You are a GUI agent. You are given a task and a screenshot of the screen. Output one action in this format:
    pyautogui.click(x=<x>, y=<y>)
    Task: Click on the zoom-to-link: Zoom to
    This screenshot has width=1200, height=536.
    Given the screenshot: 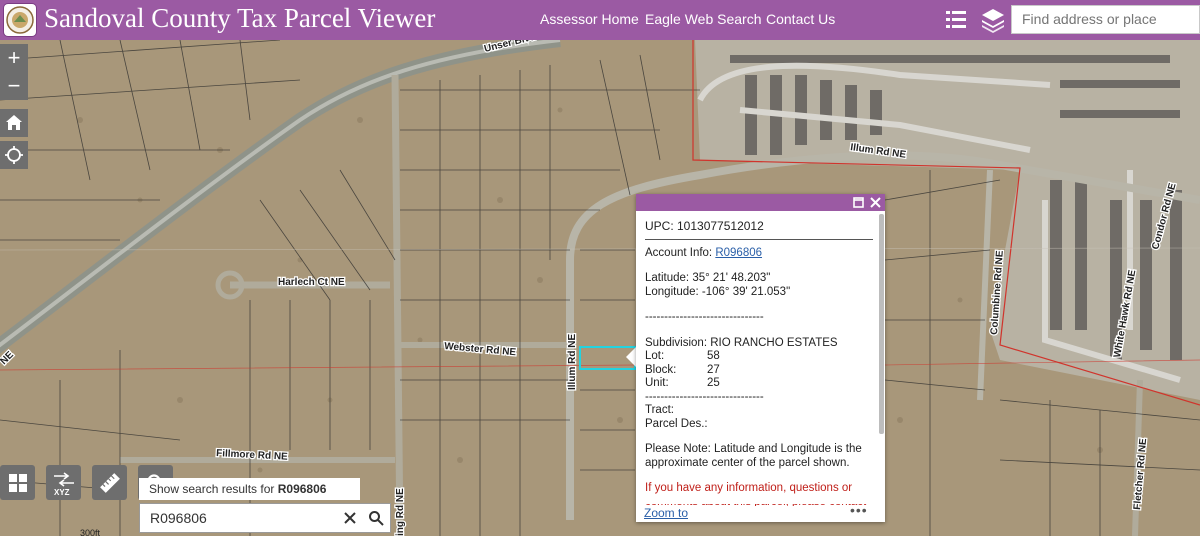 What is the action you would take?
    pyautogui.click(x=666, y=513)
    